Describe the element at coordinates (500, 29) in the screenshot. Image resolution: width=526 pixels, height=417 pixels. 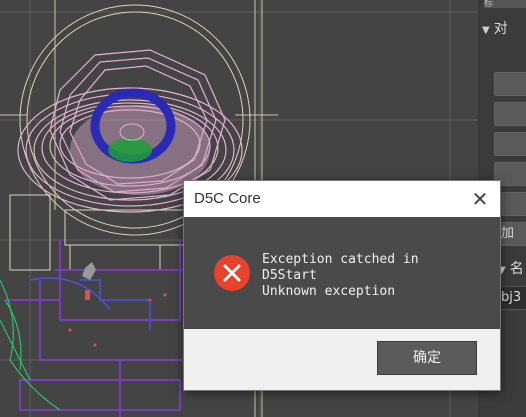
I see `section-title: 对` at that location.